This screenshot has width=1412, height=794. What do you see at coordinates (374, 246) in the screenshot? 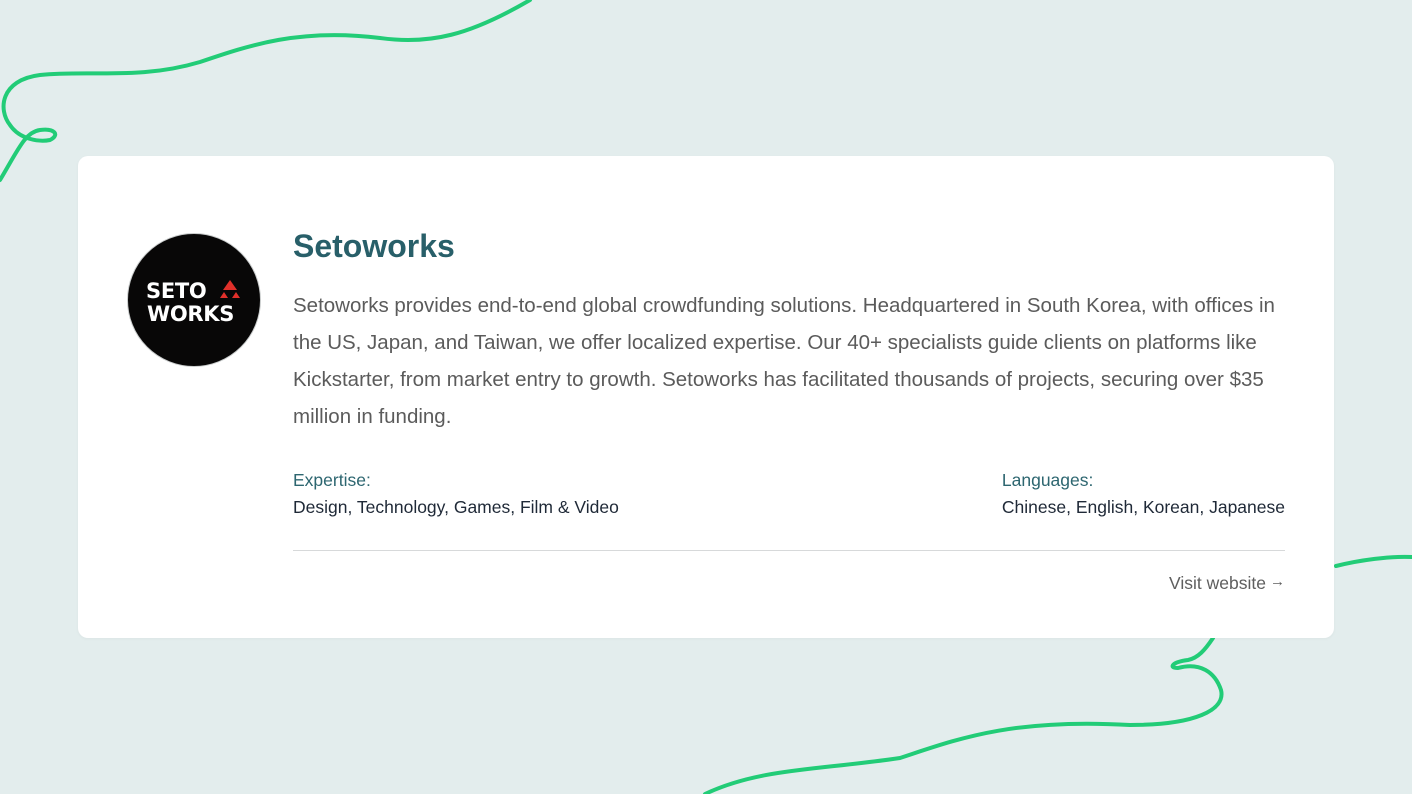
I see `company-name: Setoworks` at bounding box center [374, 246].